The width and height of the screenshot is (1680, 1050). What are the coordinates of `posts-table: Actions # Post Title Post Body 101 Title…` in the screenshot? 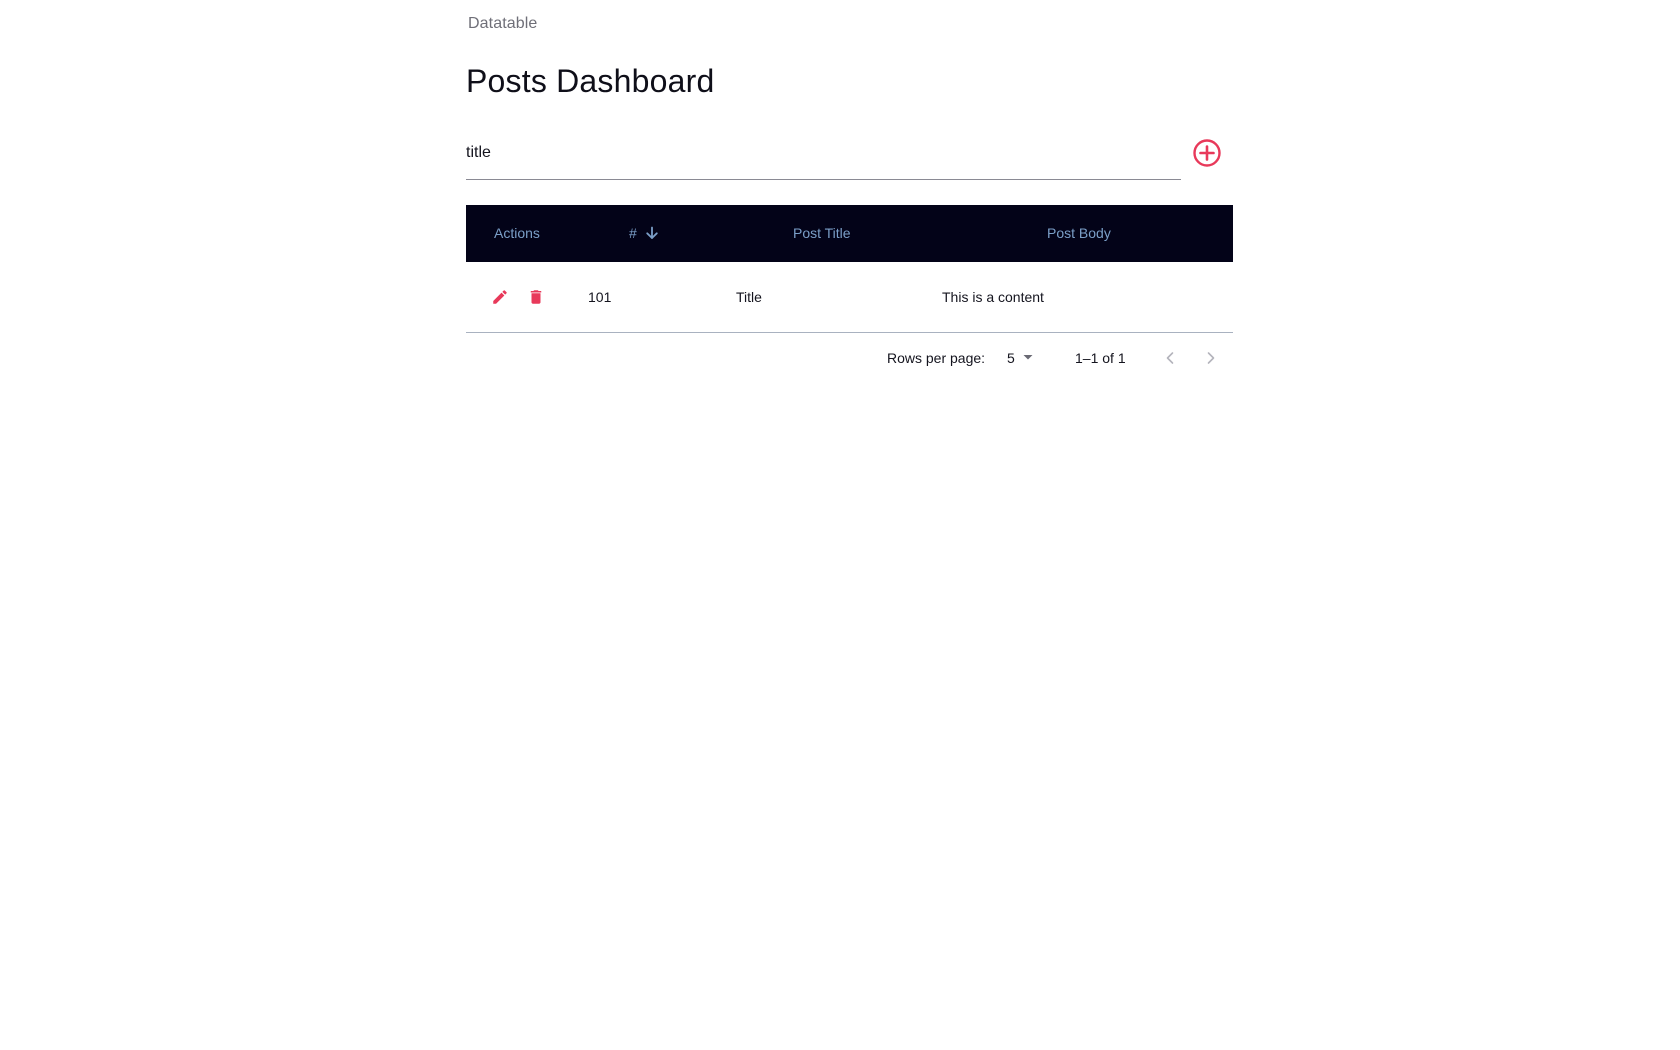 It's located at (849, 269).